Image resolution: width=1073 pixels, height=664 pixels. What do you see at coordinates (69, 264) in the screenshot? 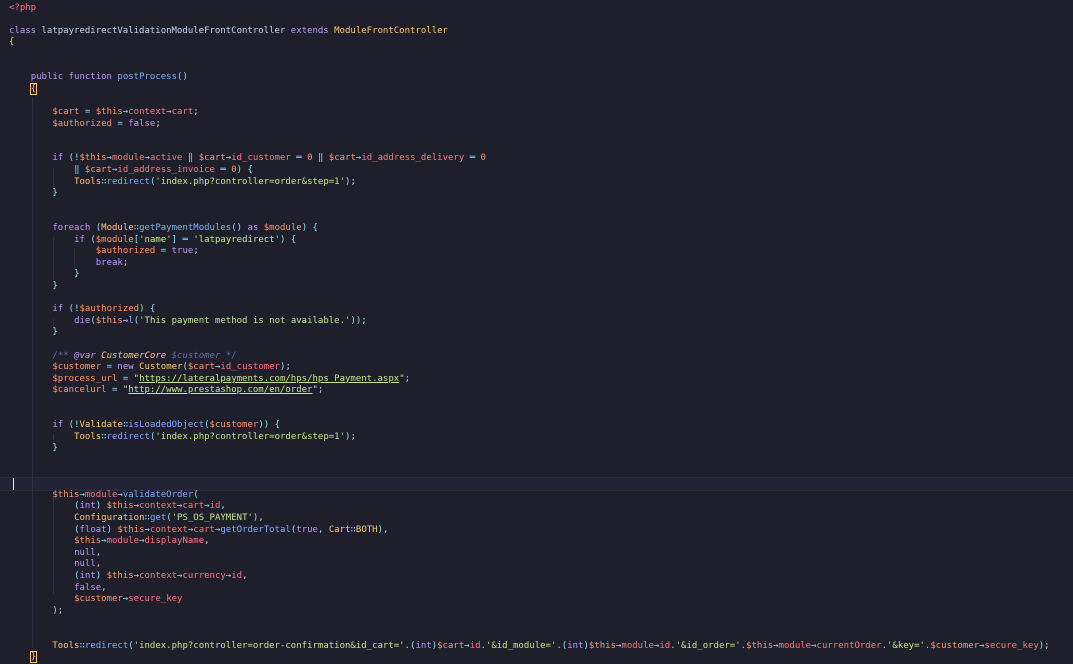
I see `code-line: break;` at bounding box center [69, 264].